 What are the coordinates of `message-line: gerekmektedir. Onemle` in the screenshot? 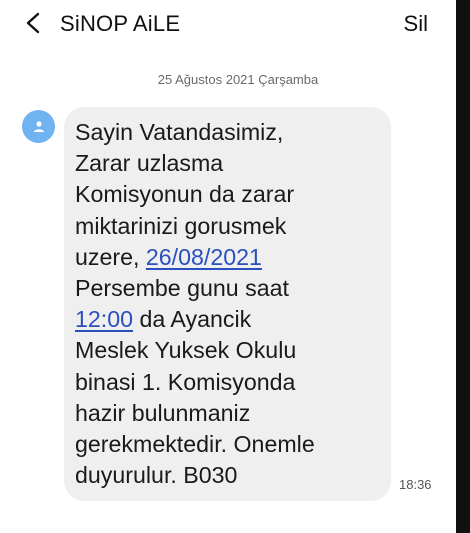 It's located at (195, 444).